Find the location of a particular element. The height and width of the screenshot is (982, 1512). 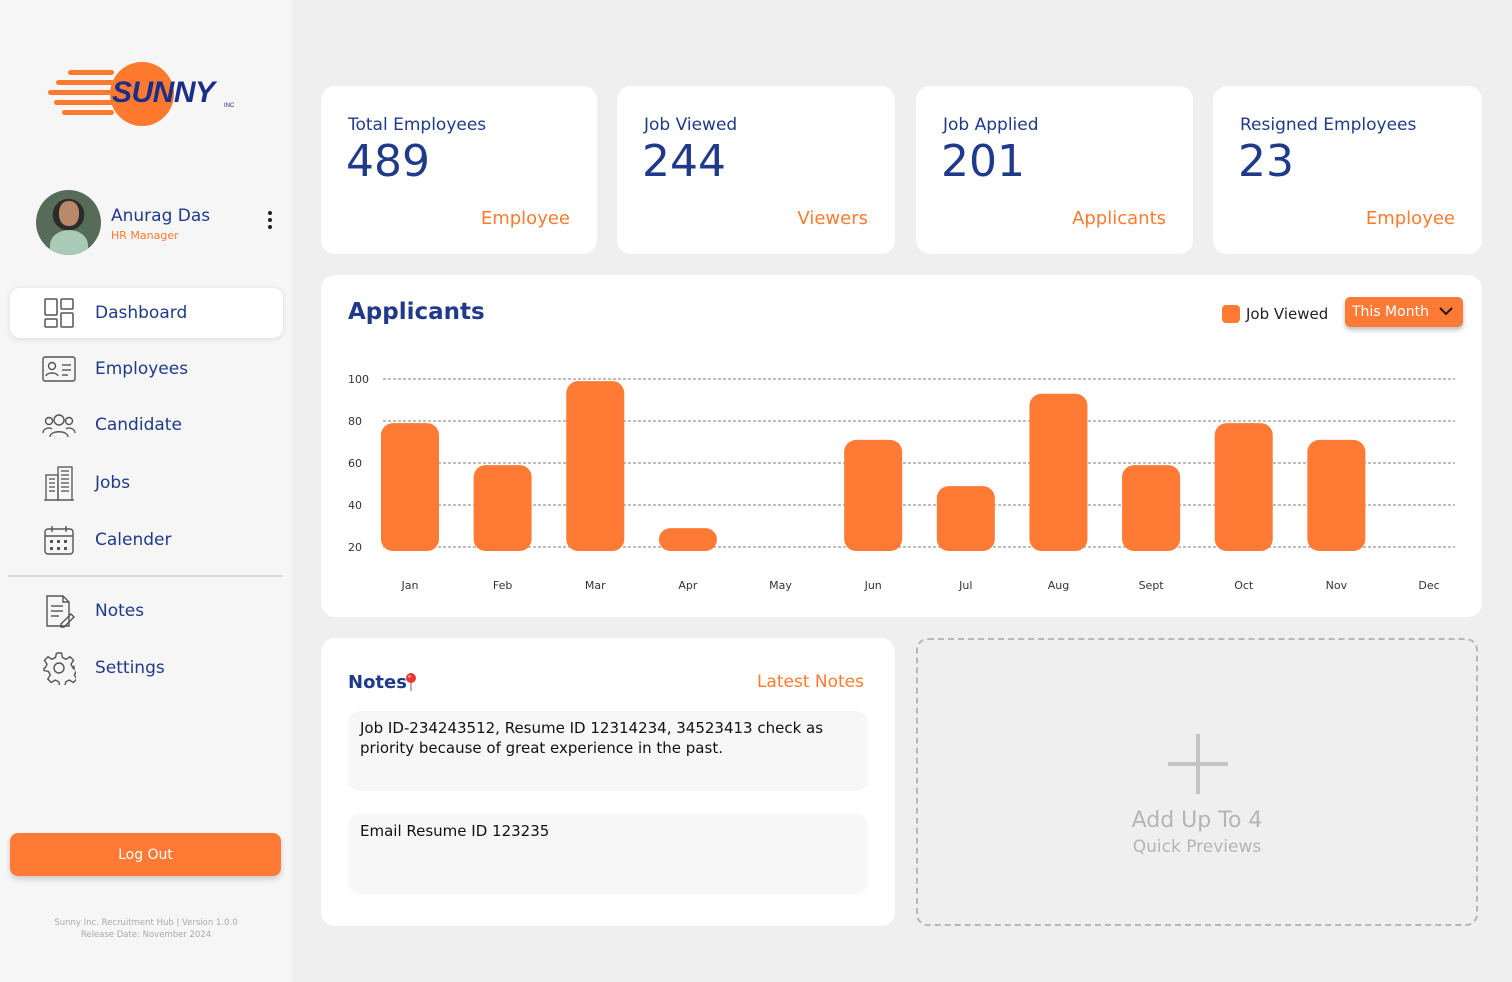

users-icon is located at coordinates (59, 425).